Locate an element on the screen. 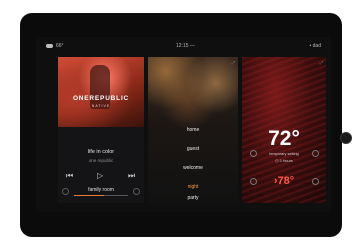 This screenshot has width=362, height=242. volume-fill is located at coordinates (89, 195).